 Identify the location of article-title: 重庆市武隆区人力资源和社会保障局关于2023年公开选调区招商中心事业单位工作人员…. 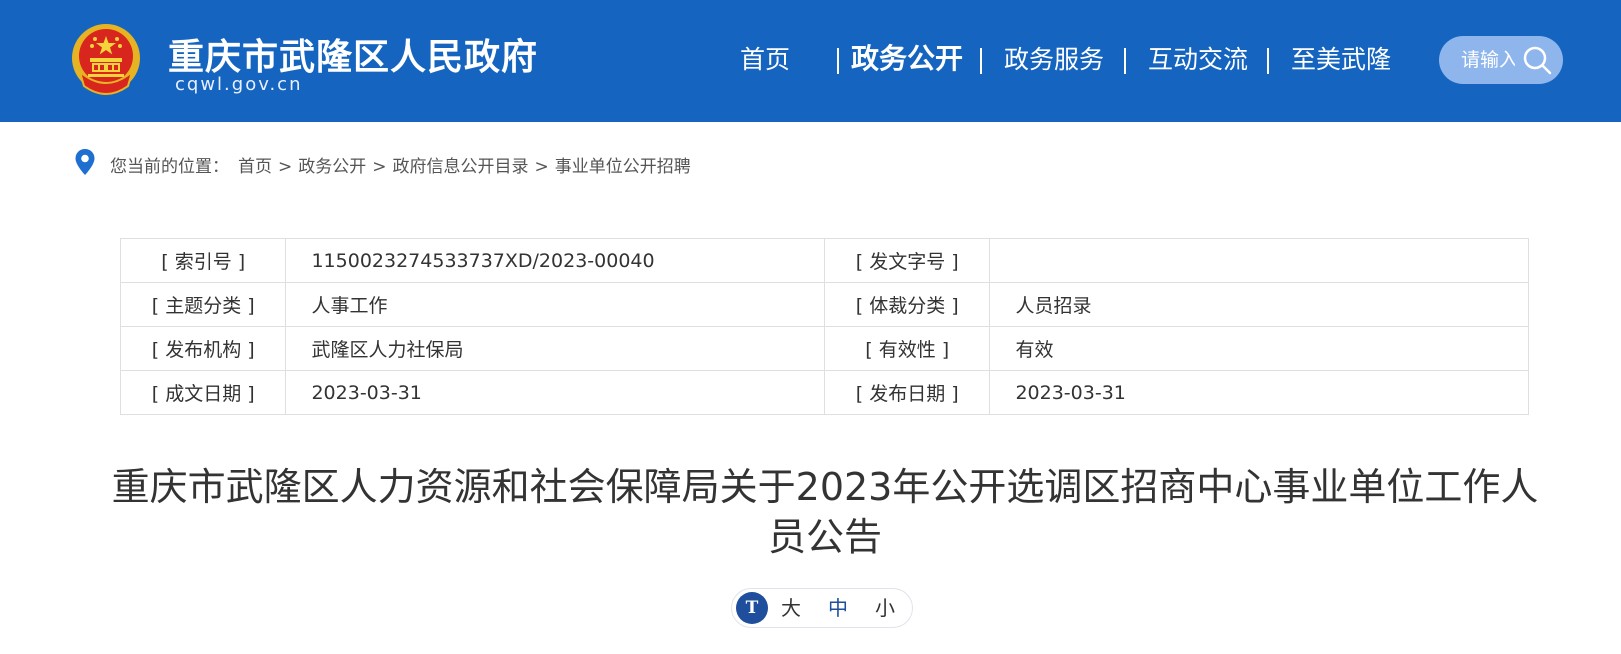
(825, 512).